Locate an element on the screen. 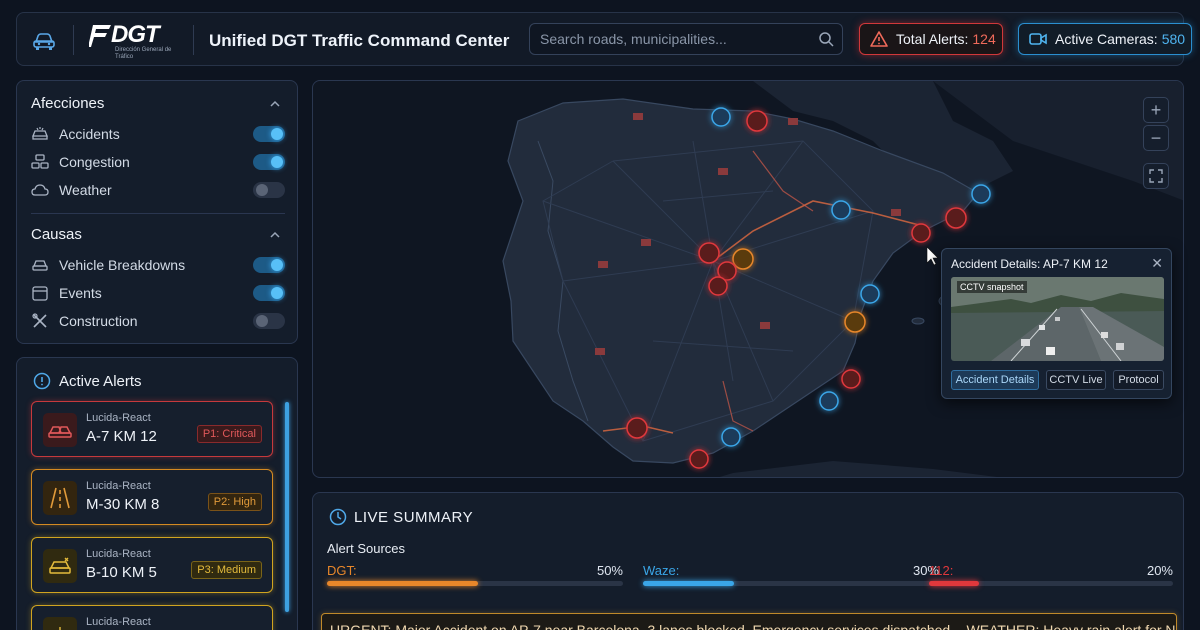 The height and width of the screenshot is (630, 1200). filter-label: Congestion is located at coordinates (94, 162).